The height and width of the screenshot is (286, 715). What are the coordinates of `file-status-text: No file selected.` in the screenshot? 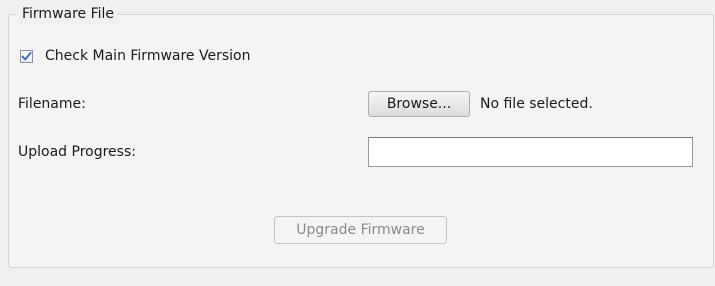 It's located at (536, 104).